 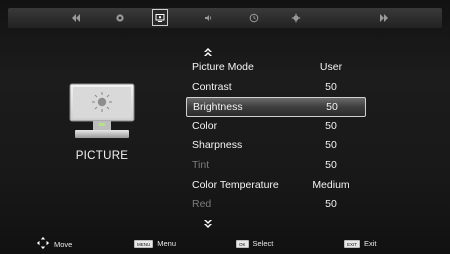 What do you see at coordinates (352, 243) in the screenshot?
I see `exit-key-icon: EXIT` at bounding box center [352, 243].